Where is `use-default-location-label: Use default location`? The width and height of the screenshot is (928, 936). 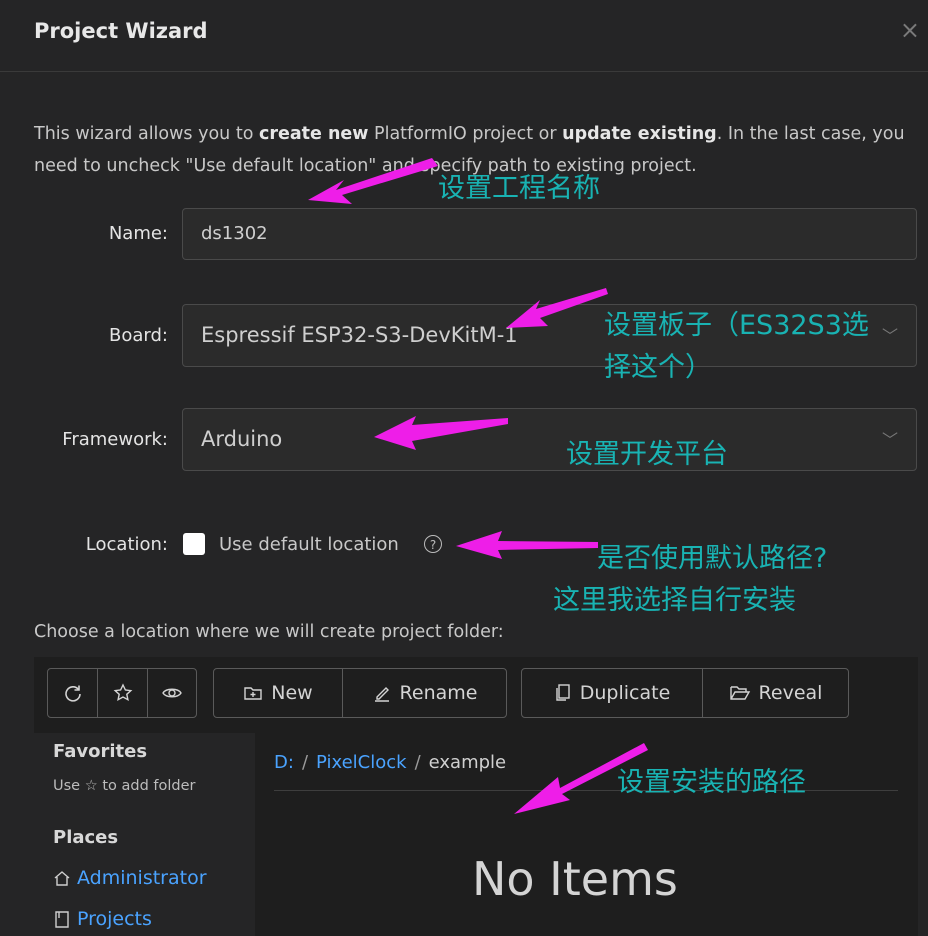 use-default-location-label: Use default location is located at coordinates (309, 544).